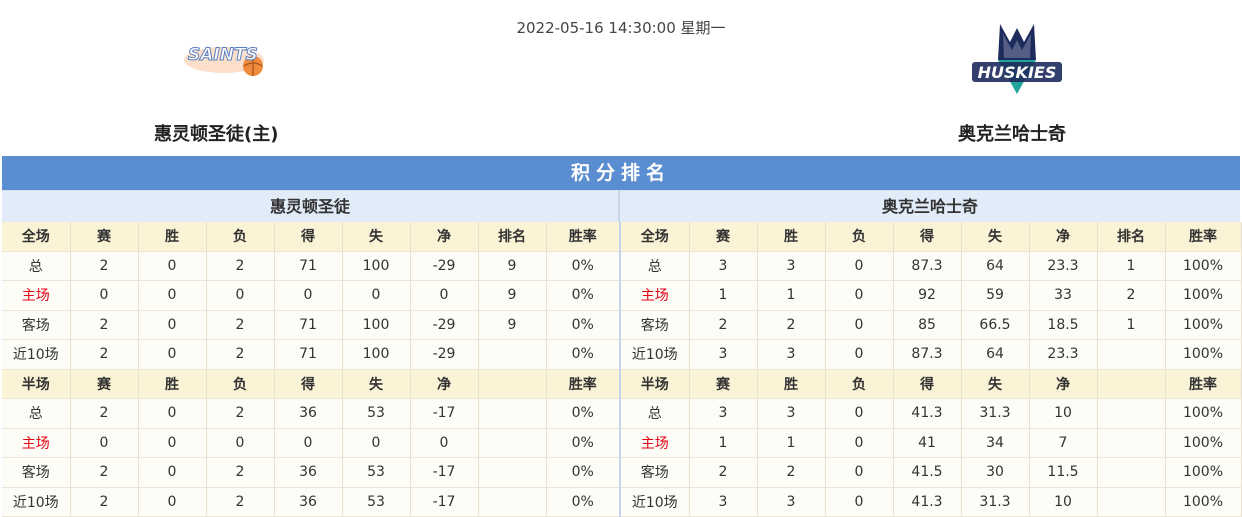  I want to click on column-header: 排名, so click(512, 237).